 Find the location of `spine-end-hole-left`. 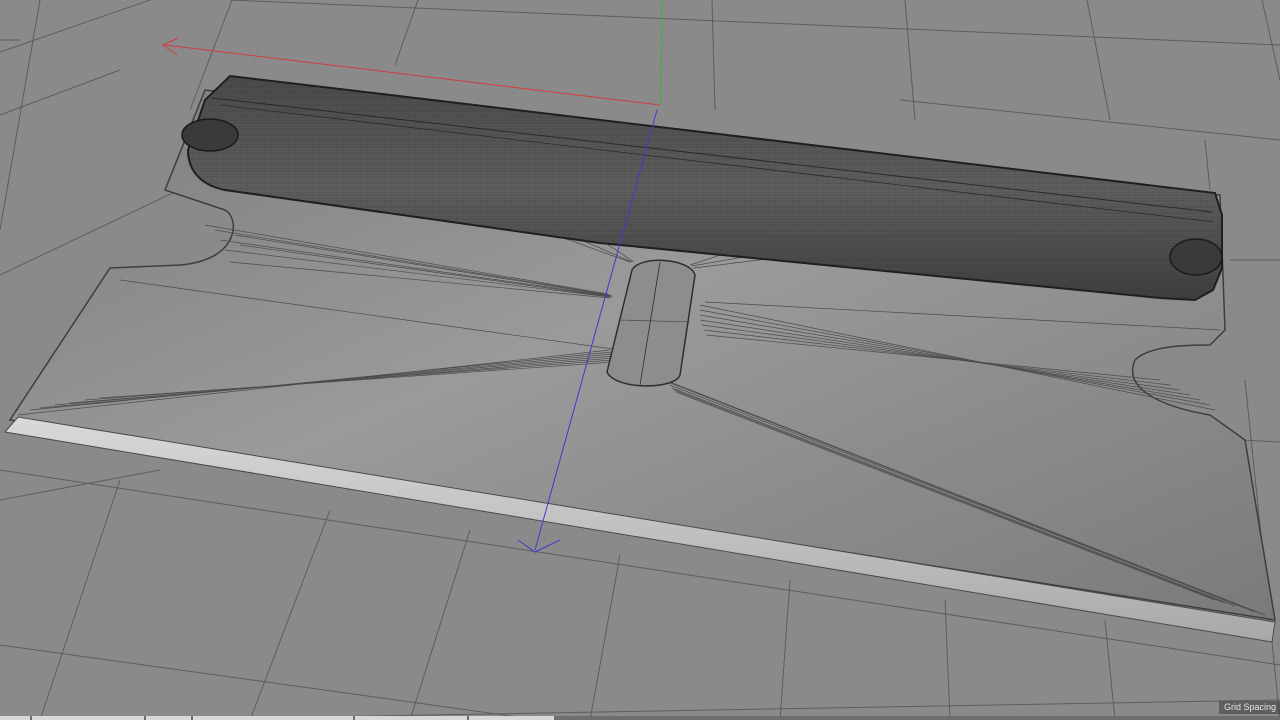

spine-end-hole-left is located at coordinates (210, 135).